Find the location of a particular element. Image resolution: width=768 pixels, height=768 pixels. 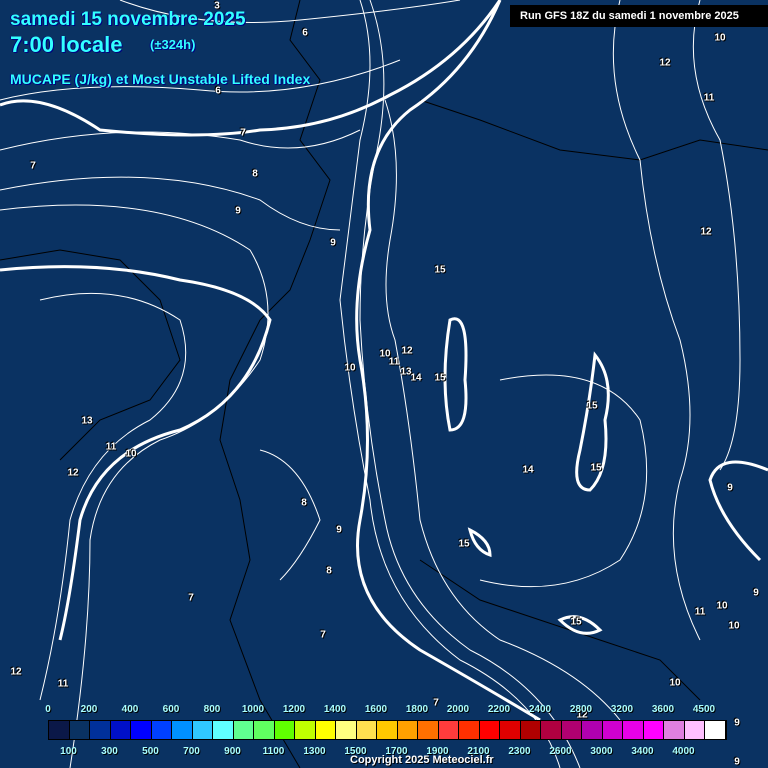

scale-label: 4000 is located at coordinates (683, 751).